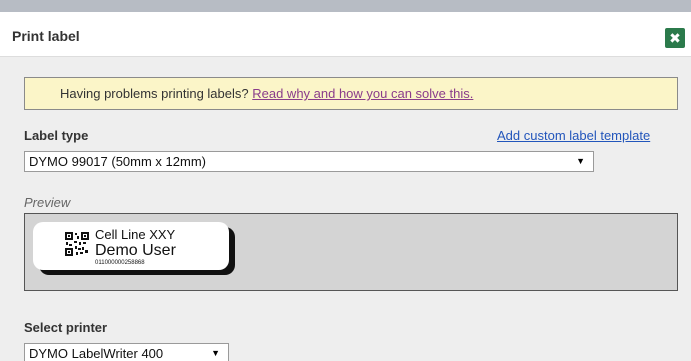 The image size is (691, 361). I want to click on label-preview-line3: 011000000258868, so click(120, 263).